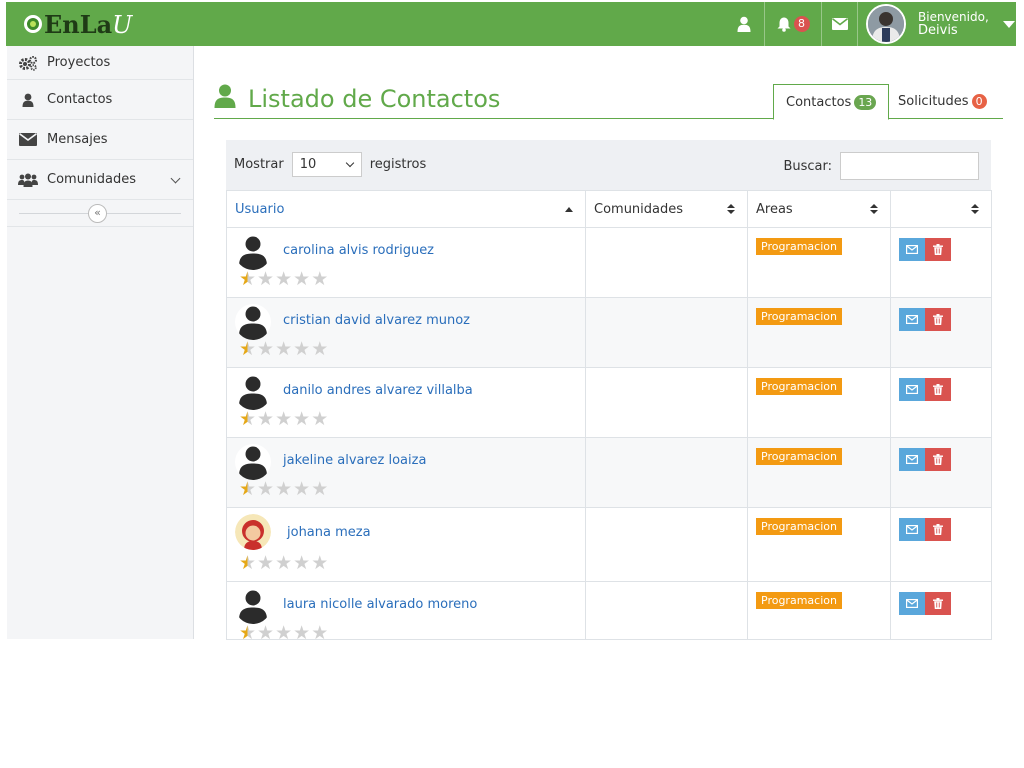 The width and height of the screenshot is (1024, 768). I want to click on bell-icon, so click(783, 24).